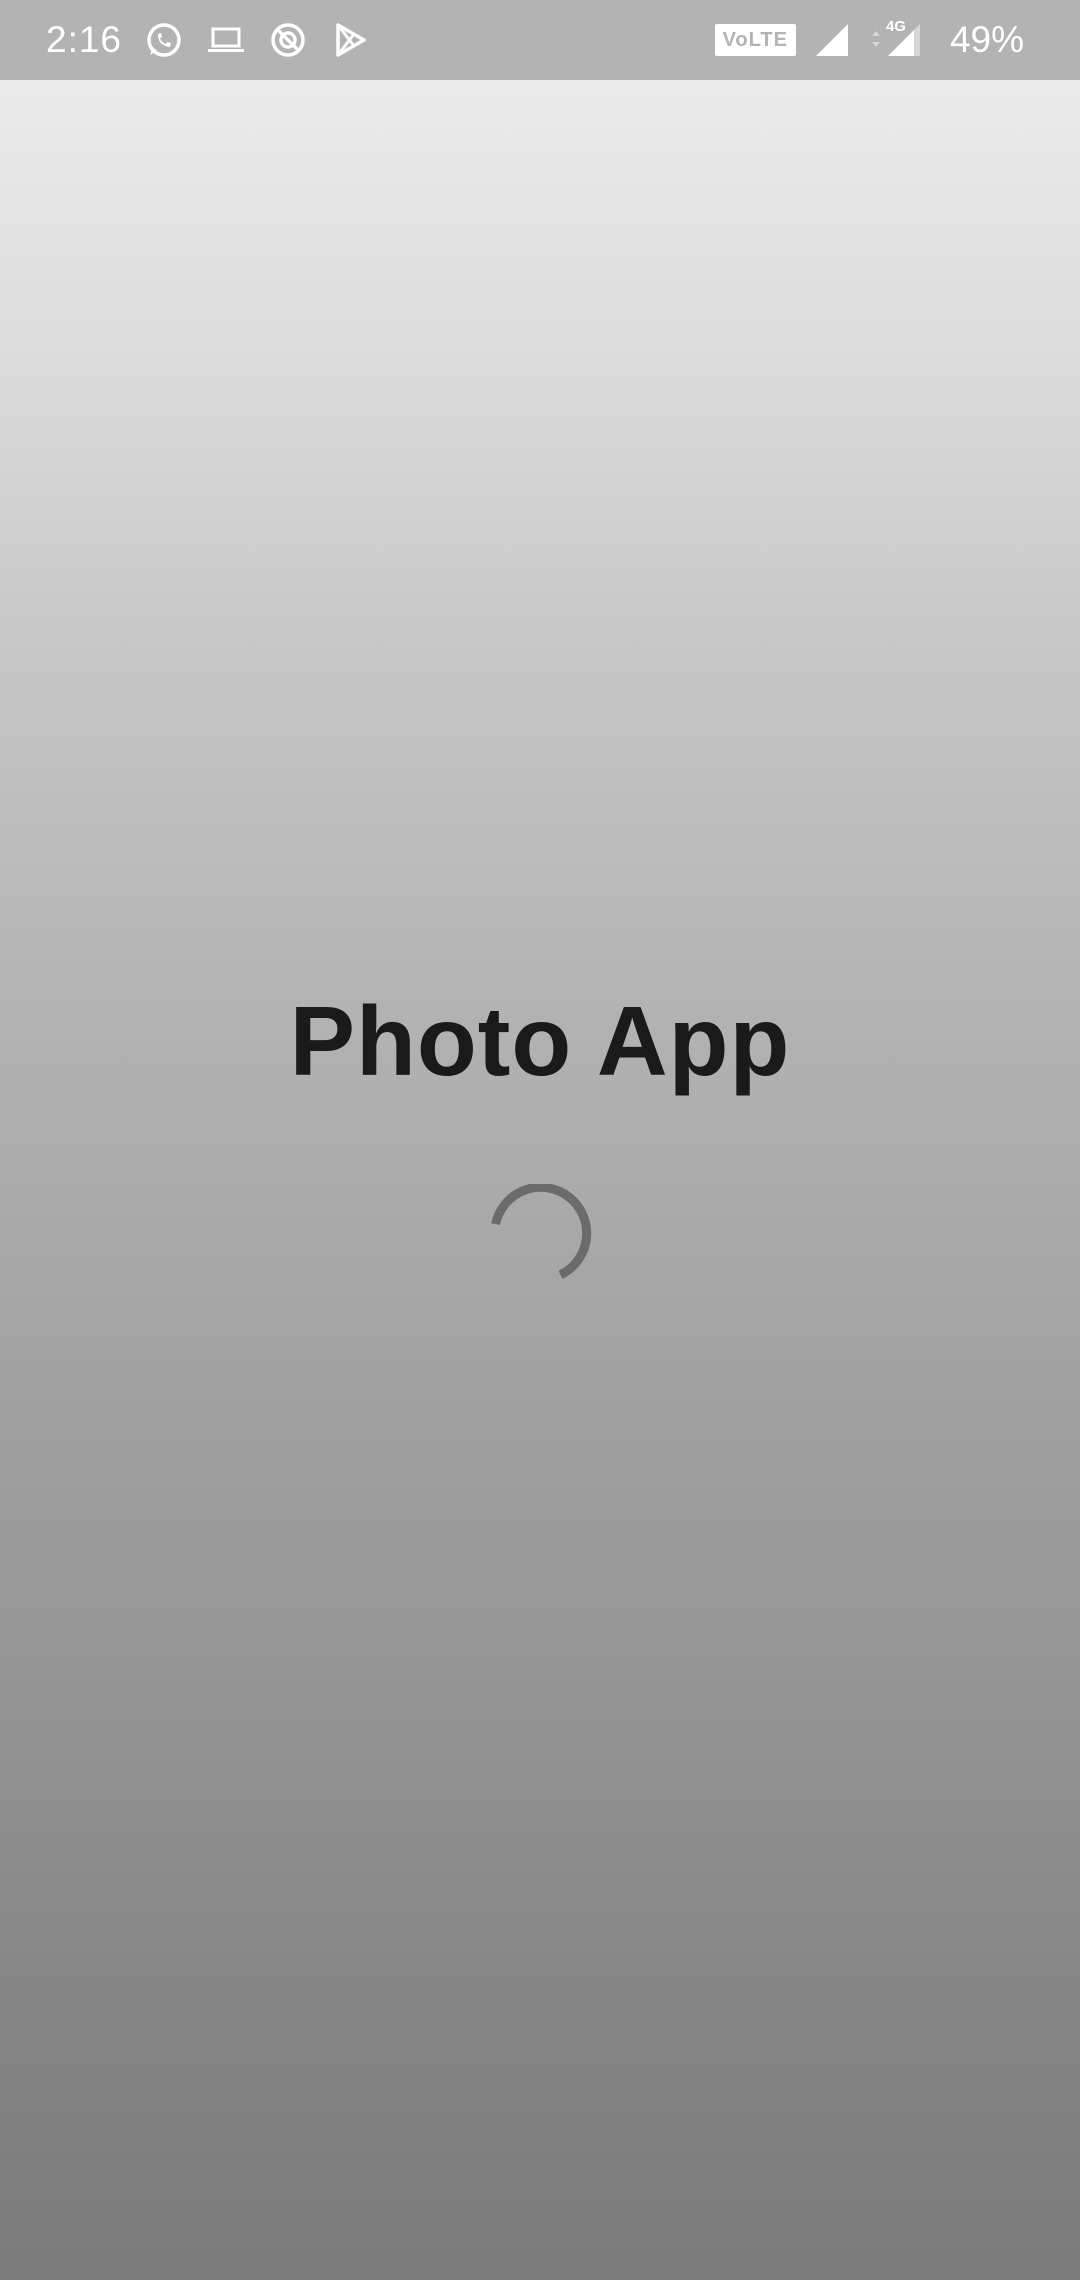 This screenshot has height=2280, width=1080. Describe the element at coordinates (541, 1231) in the screenshot. I see `loading-spinner` at that location.